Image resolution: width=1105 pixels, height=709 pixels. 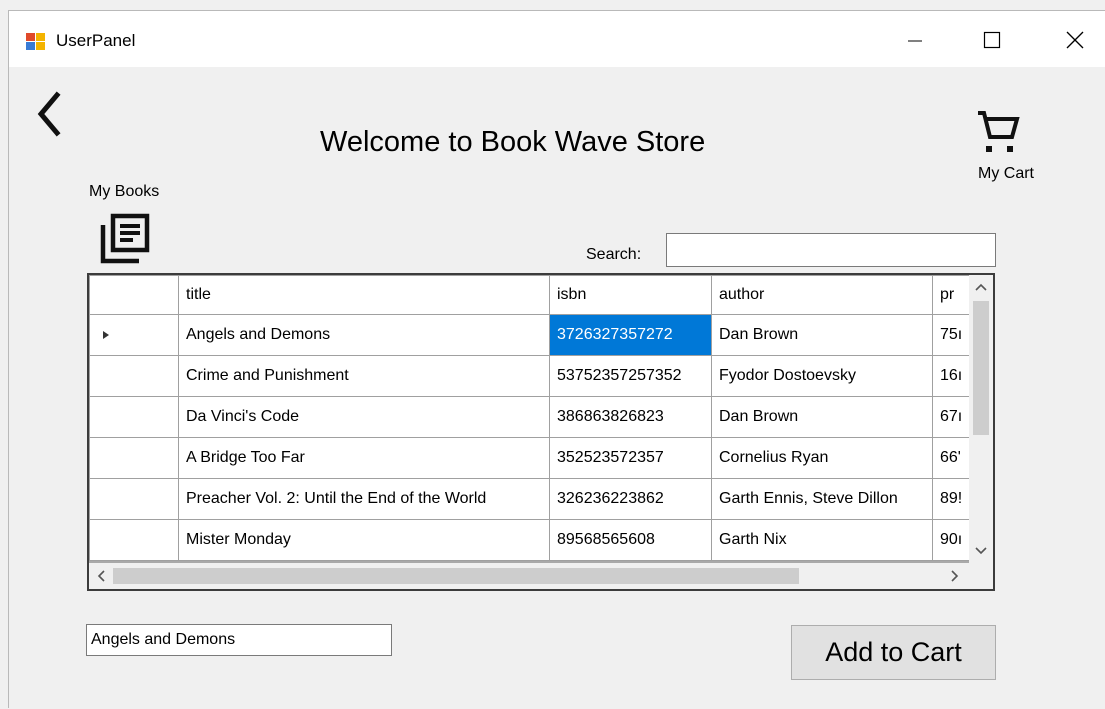 I want to click on cell-title: Angels and Demons, so click(x=364, y=335).